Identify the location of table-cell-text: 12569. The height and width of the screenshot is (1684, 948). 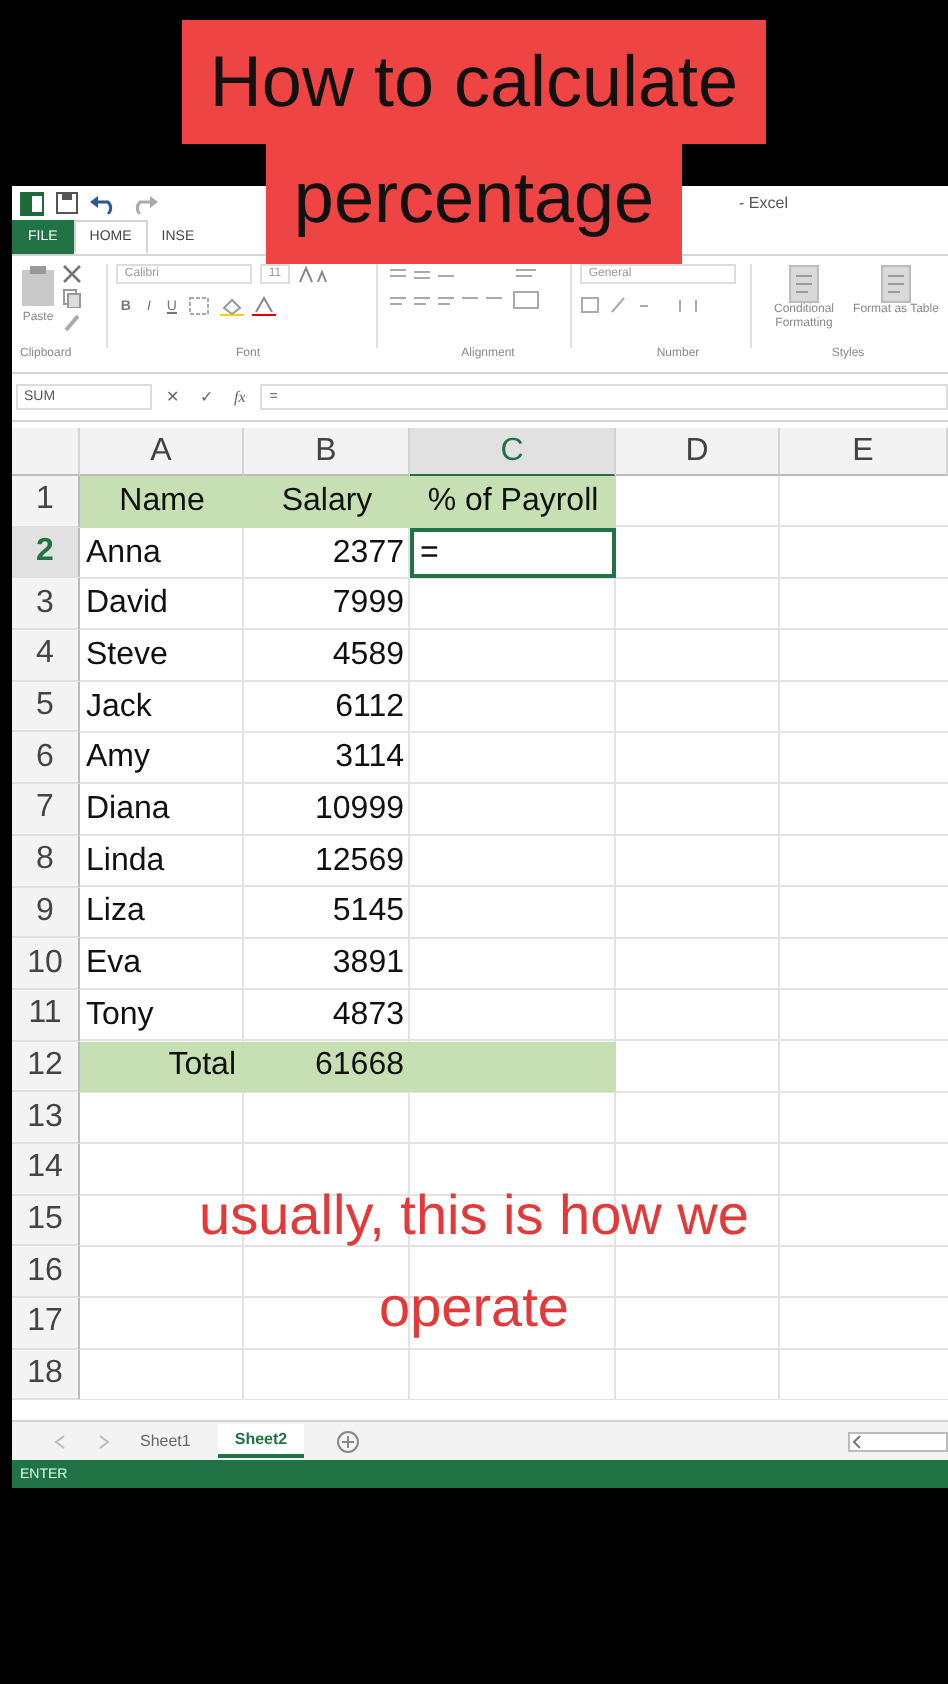
(359, 861).